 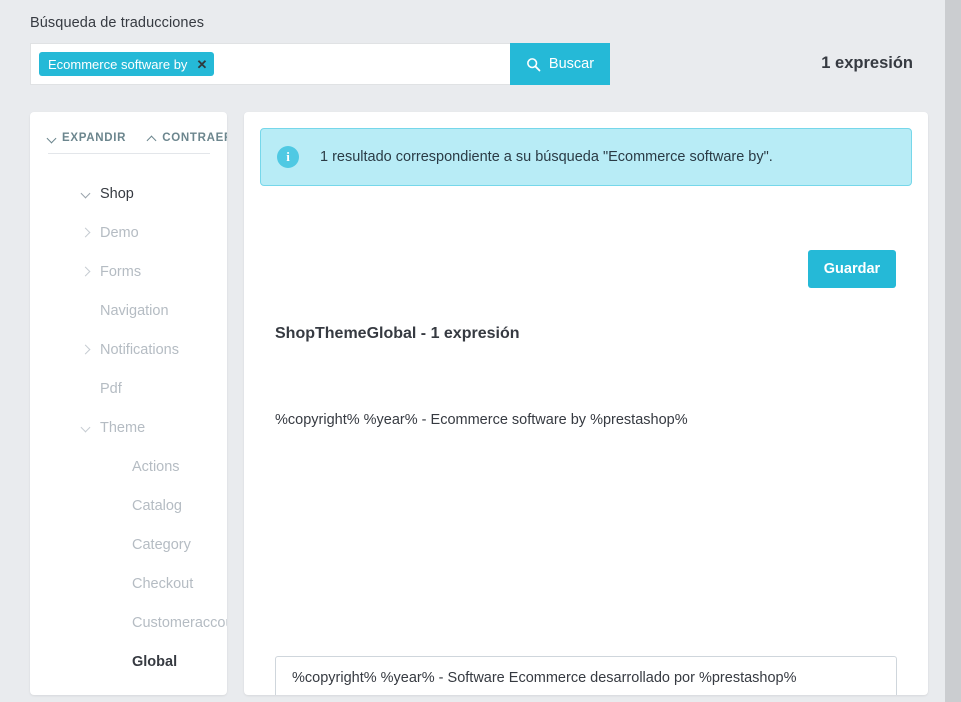 What do you see at coordinates (163, 583) in the screenshot?
I see `tree-item-label: Checkout` at bounding box center [163, 583].